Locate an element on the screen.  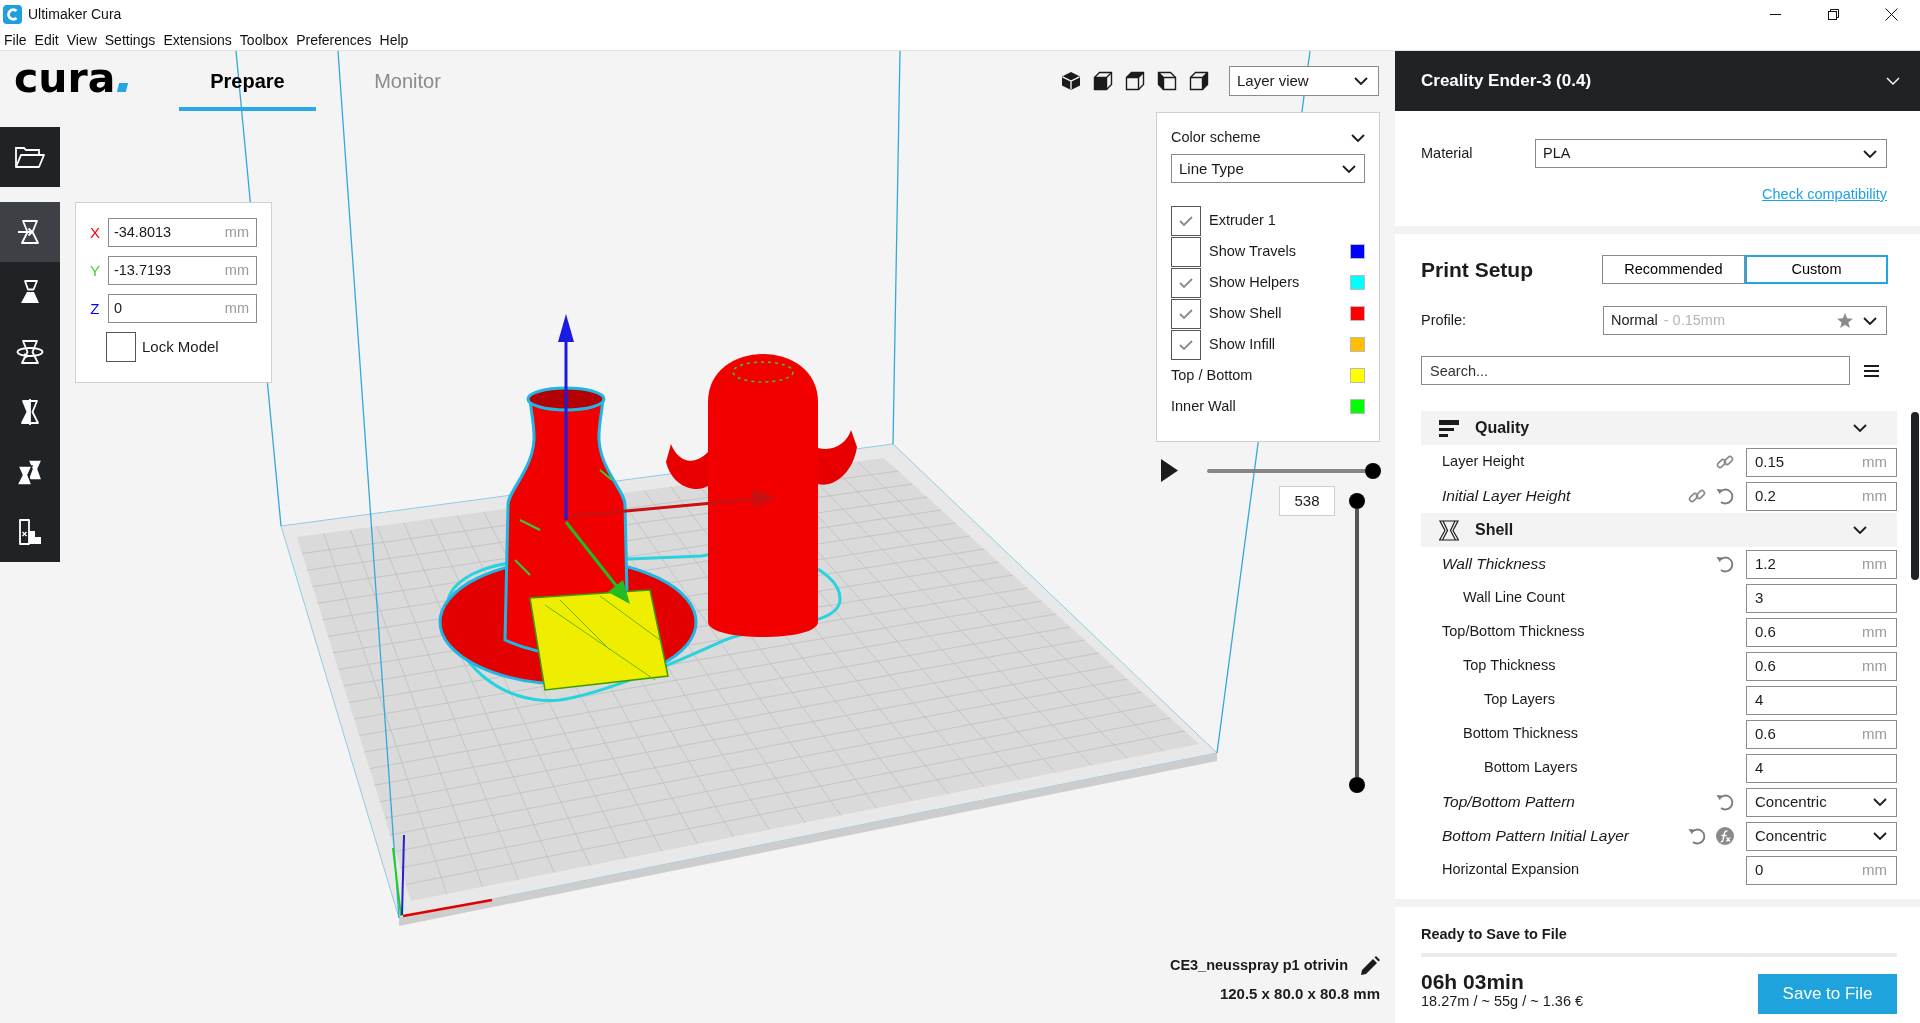
open-file-button is located at coordinates (30, 157).